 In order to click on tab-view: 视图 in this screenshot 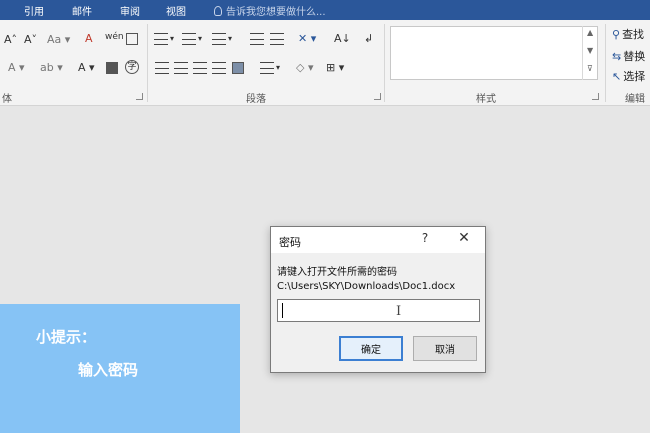, I will do `click(176, 10)`.